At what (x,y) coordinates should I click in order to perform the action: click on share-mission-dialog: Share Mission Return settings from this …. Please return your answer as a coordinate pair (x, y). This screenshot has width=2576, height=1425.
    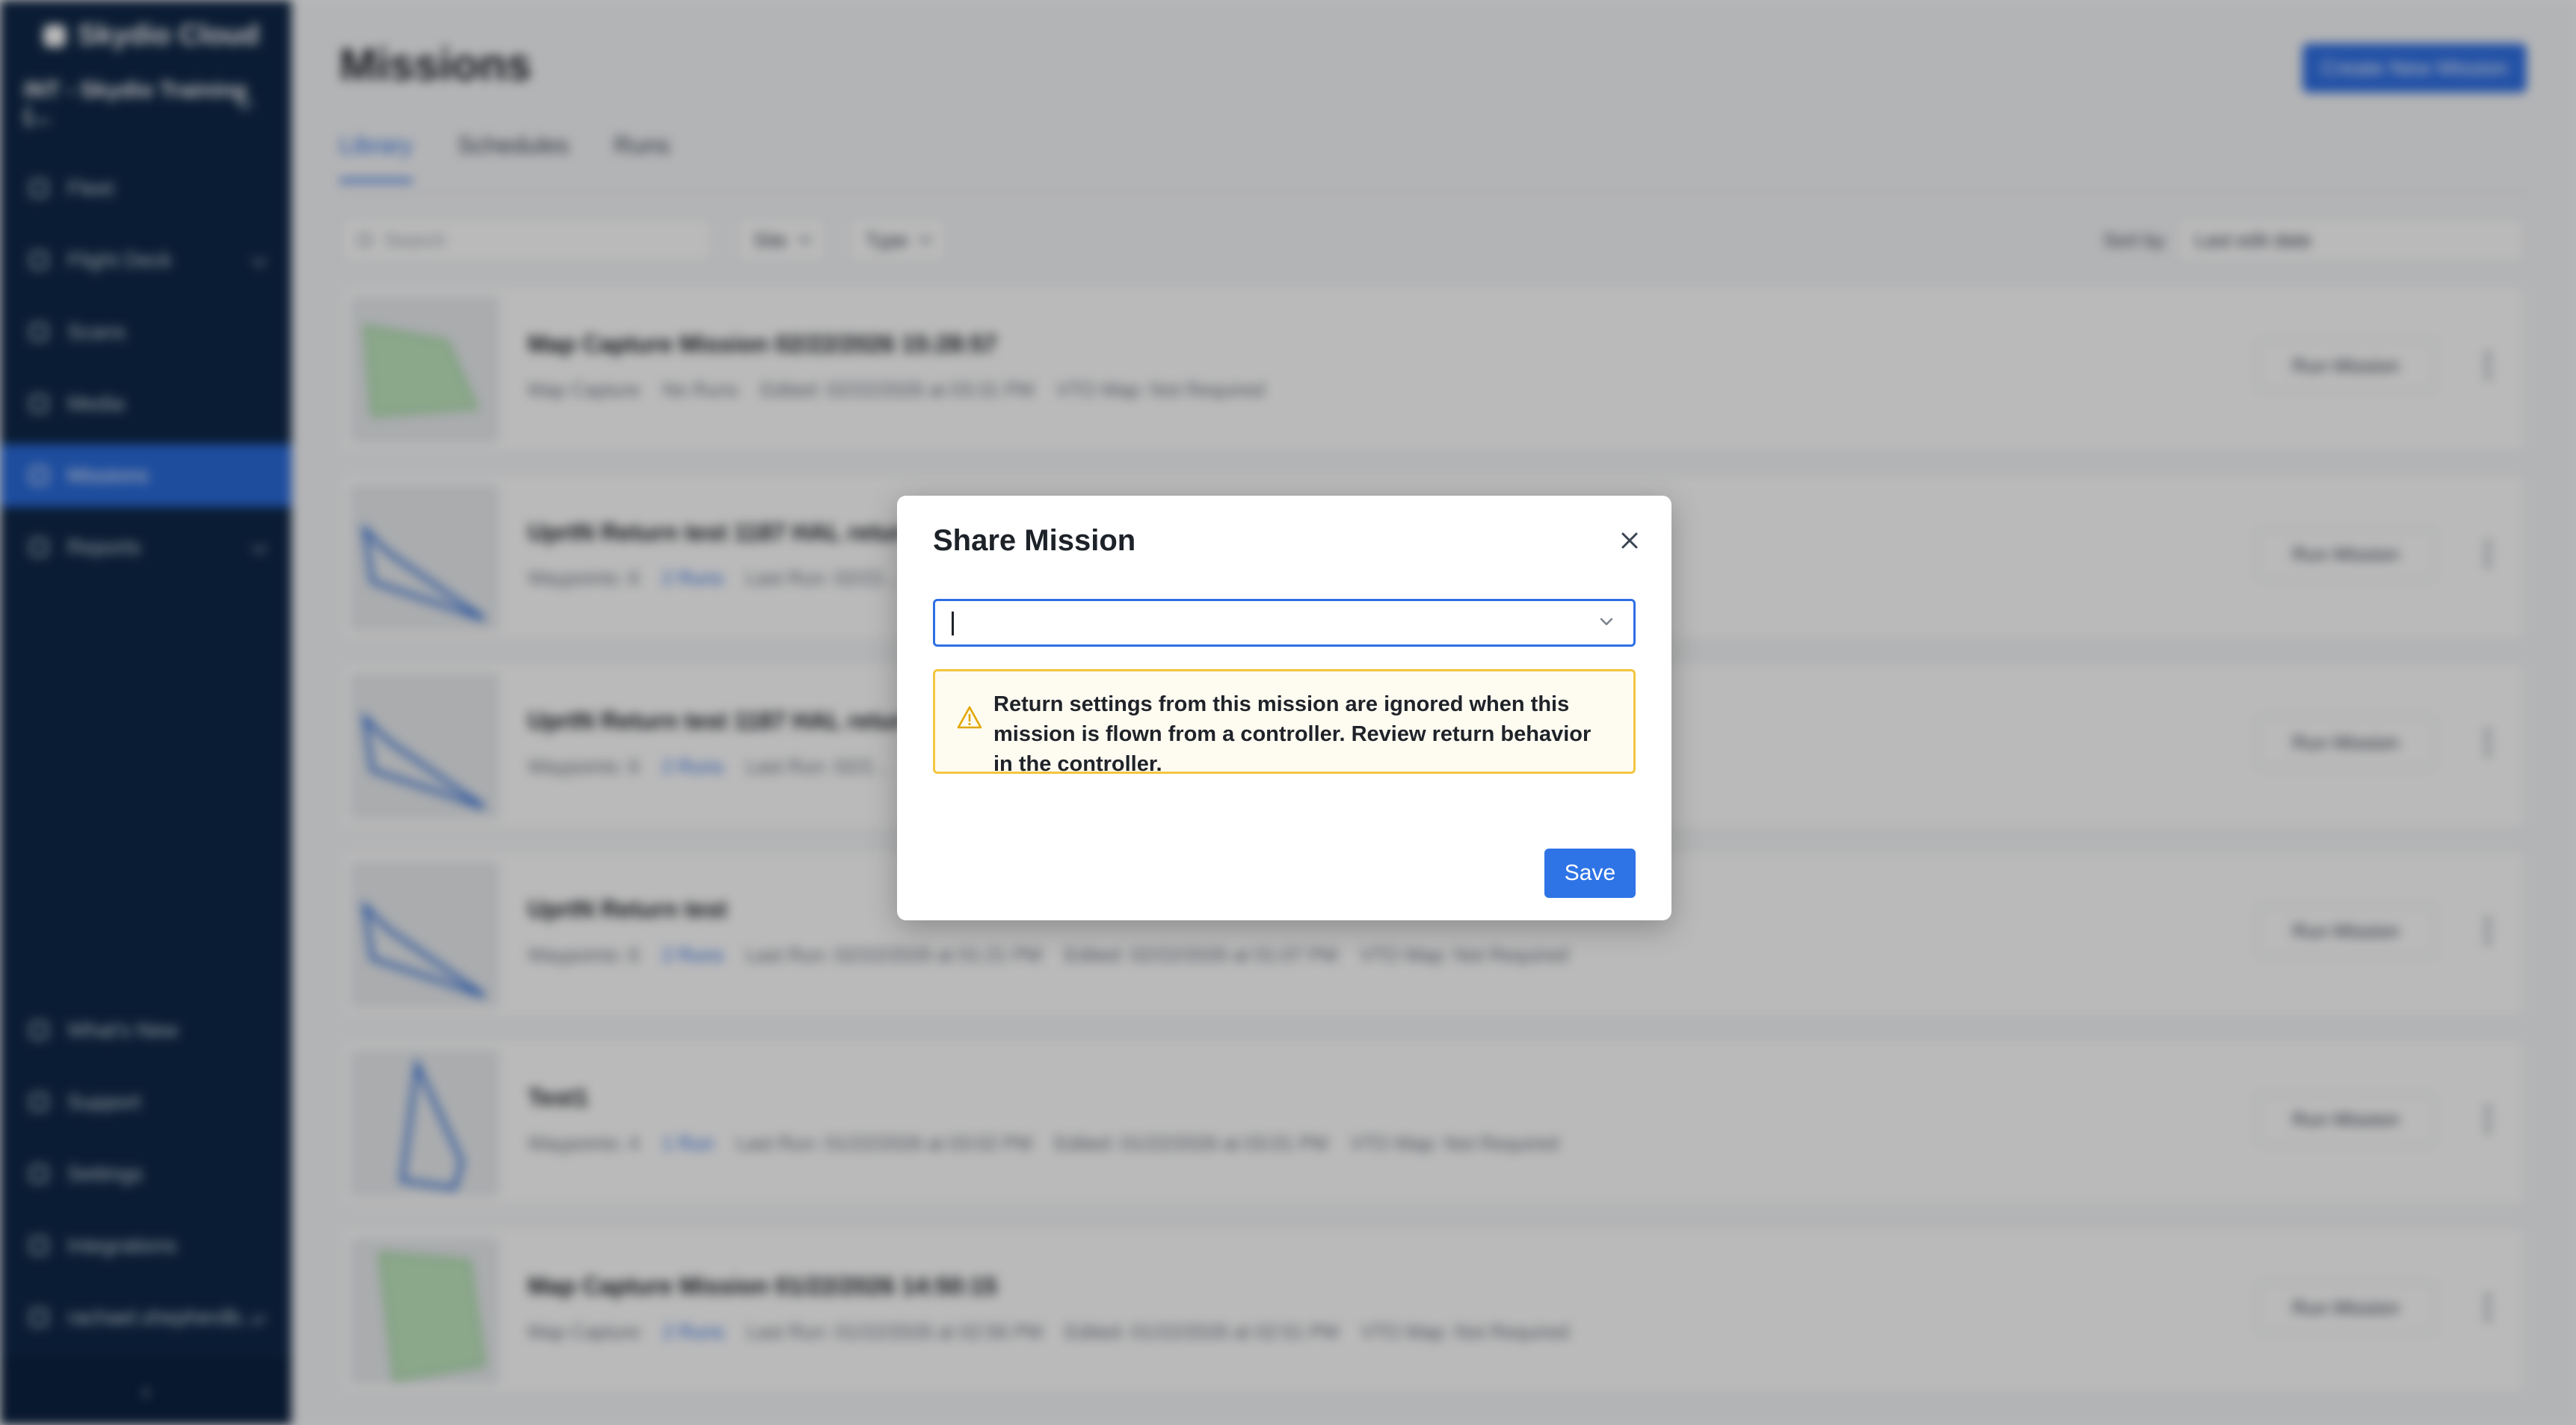
    Looking at the image, I should click on (1284, 708).